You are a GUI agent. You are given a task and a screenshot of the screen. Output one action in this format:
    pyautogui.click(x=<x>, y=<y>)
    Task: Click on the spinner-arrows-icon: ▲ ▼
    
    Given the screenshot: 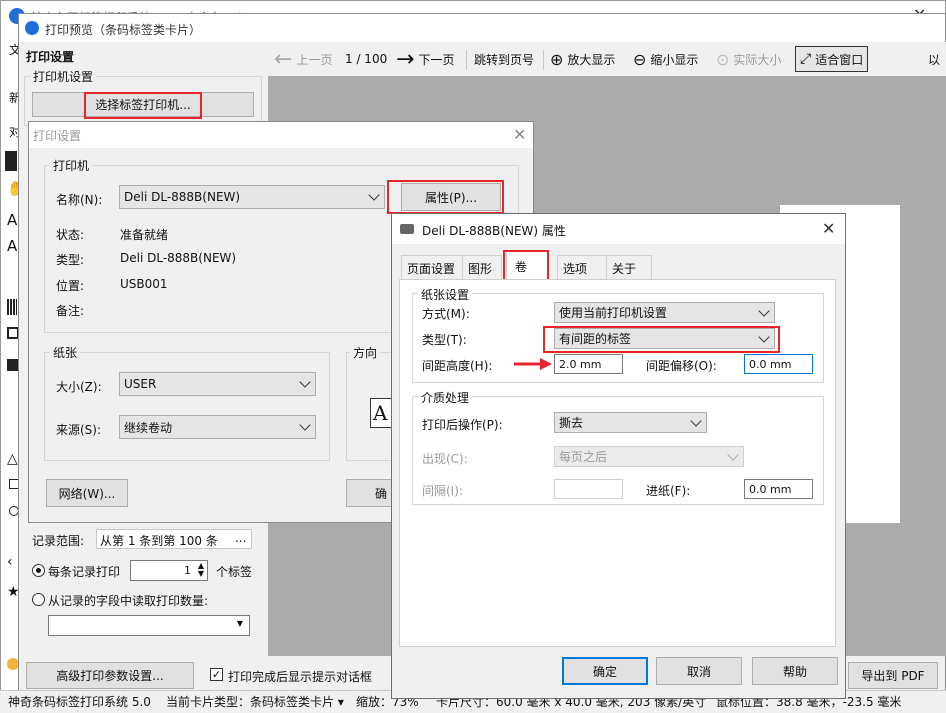 What is the action you would take?
    pyautogui.click(x=200, y=569)
    